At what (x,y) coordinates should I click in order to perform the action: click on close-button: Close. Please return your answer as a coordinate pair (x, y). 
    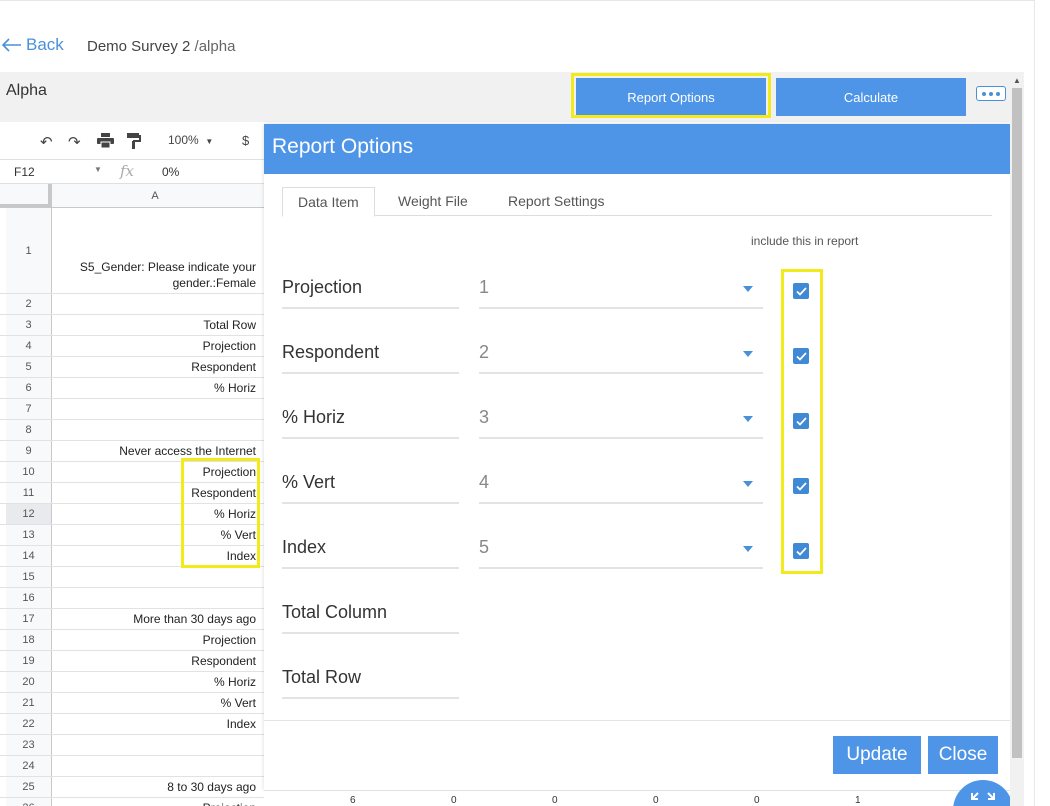
    Looking at the image, I should click on (963, 755).